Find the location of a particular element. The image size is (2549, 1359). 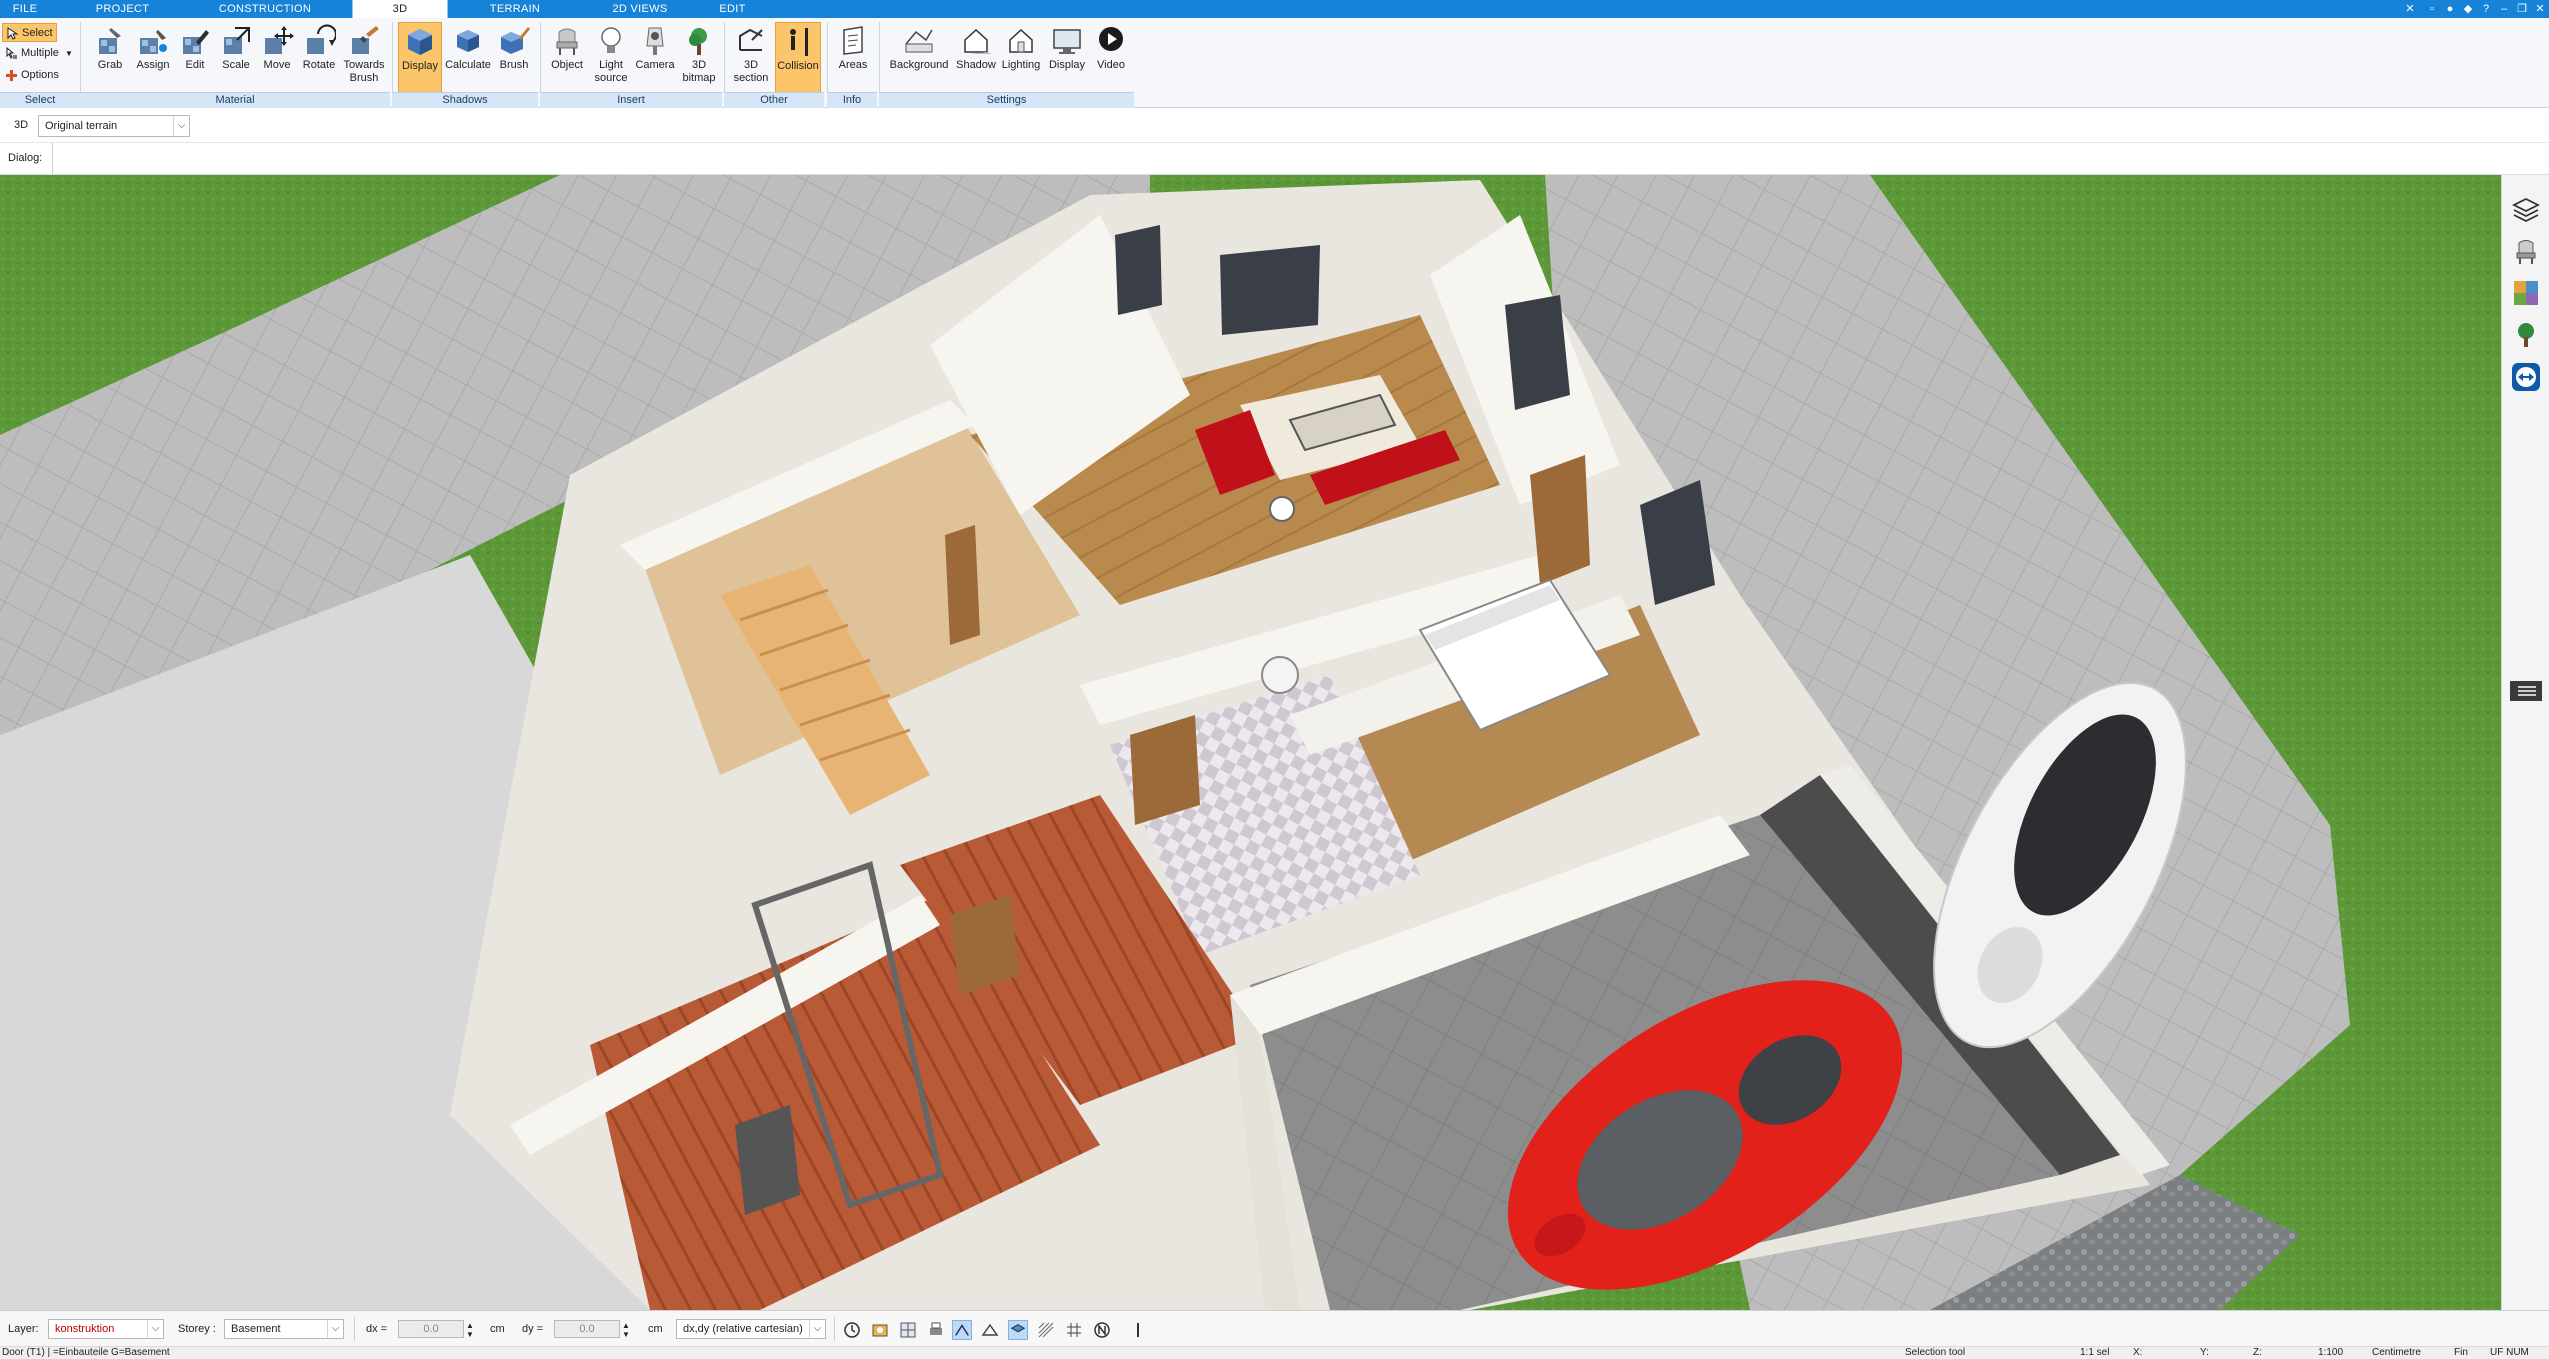

dx-unit: cm is located at coordinates (497, 1329).